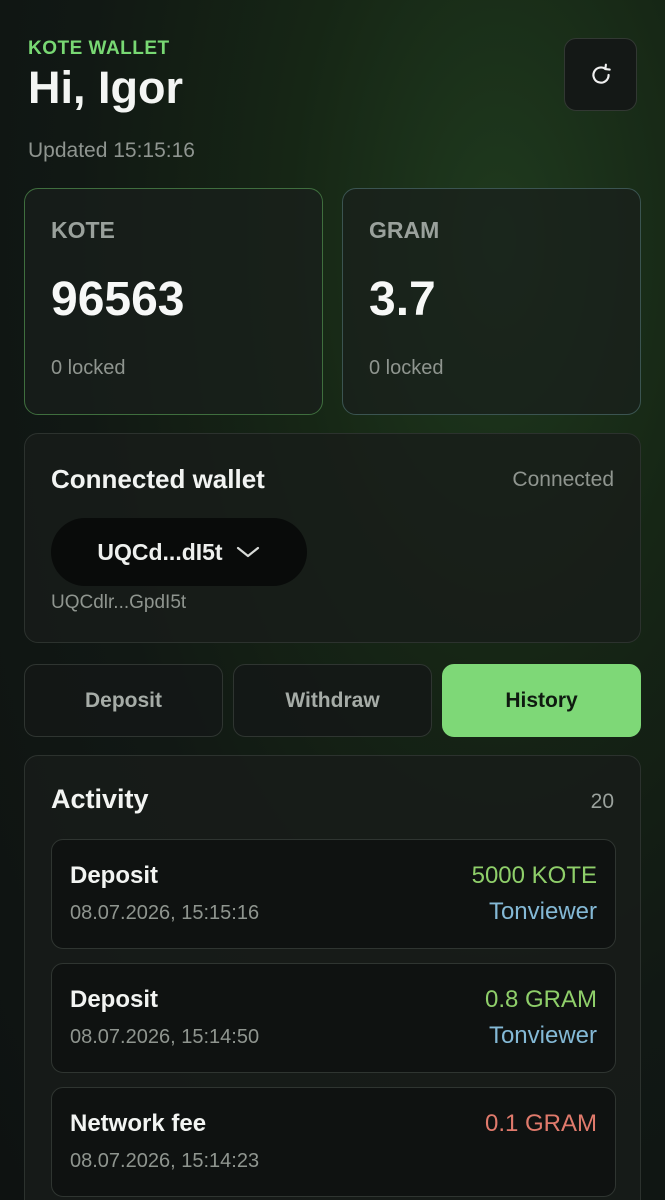 The height and width of the screenshot is (1200, 665). I want to click on tab-history: History, so click(541, 700).